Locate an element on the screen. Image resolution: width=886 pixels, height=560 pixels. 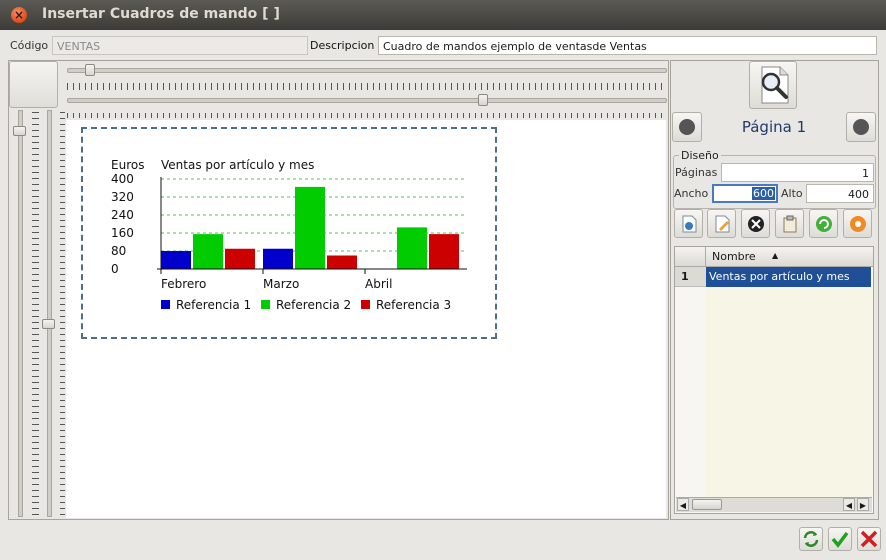
list-corner is located at coordinates (690, 257).